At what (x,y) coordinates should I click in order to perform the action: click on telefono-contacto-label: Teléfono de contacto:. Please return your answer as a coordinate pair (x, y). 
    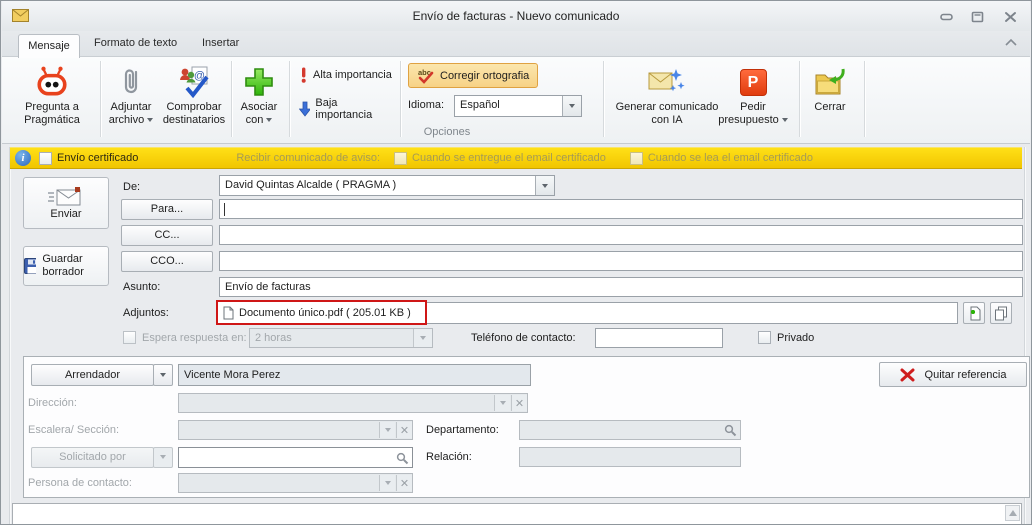
    Looking at the image, I should click on (523, 338).